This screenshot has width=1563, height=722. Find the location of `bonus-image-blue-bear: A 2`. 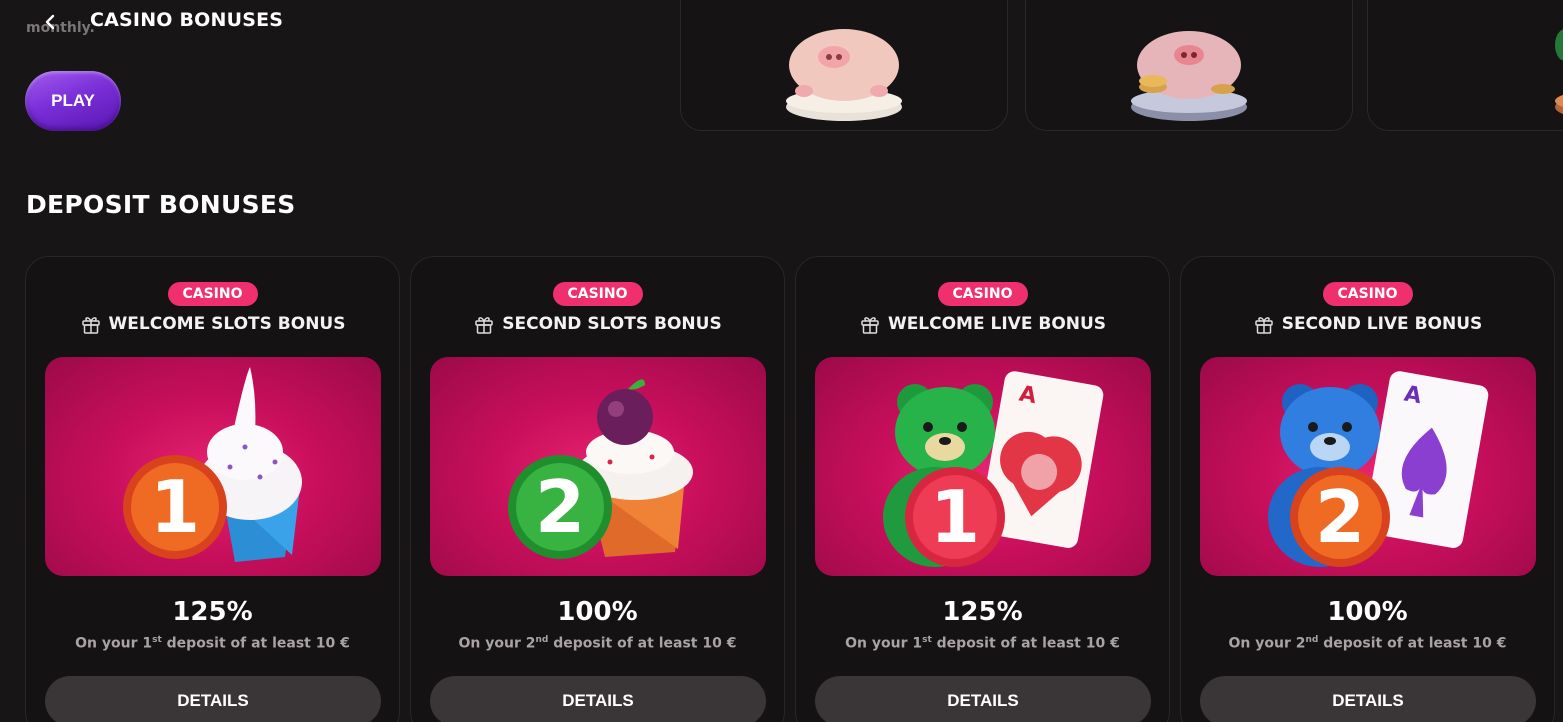

bonus-image-blue-bear: A 2 is located at coordinates (1368, 466).